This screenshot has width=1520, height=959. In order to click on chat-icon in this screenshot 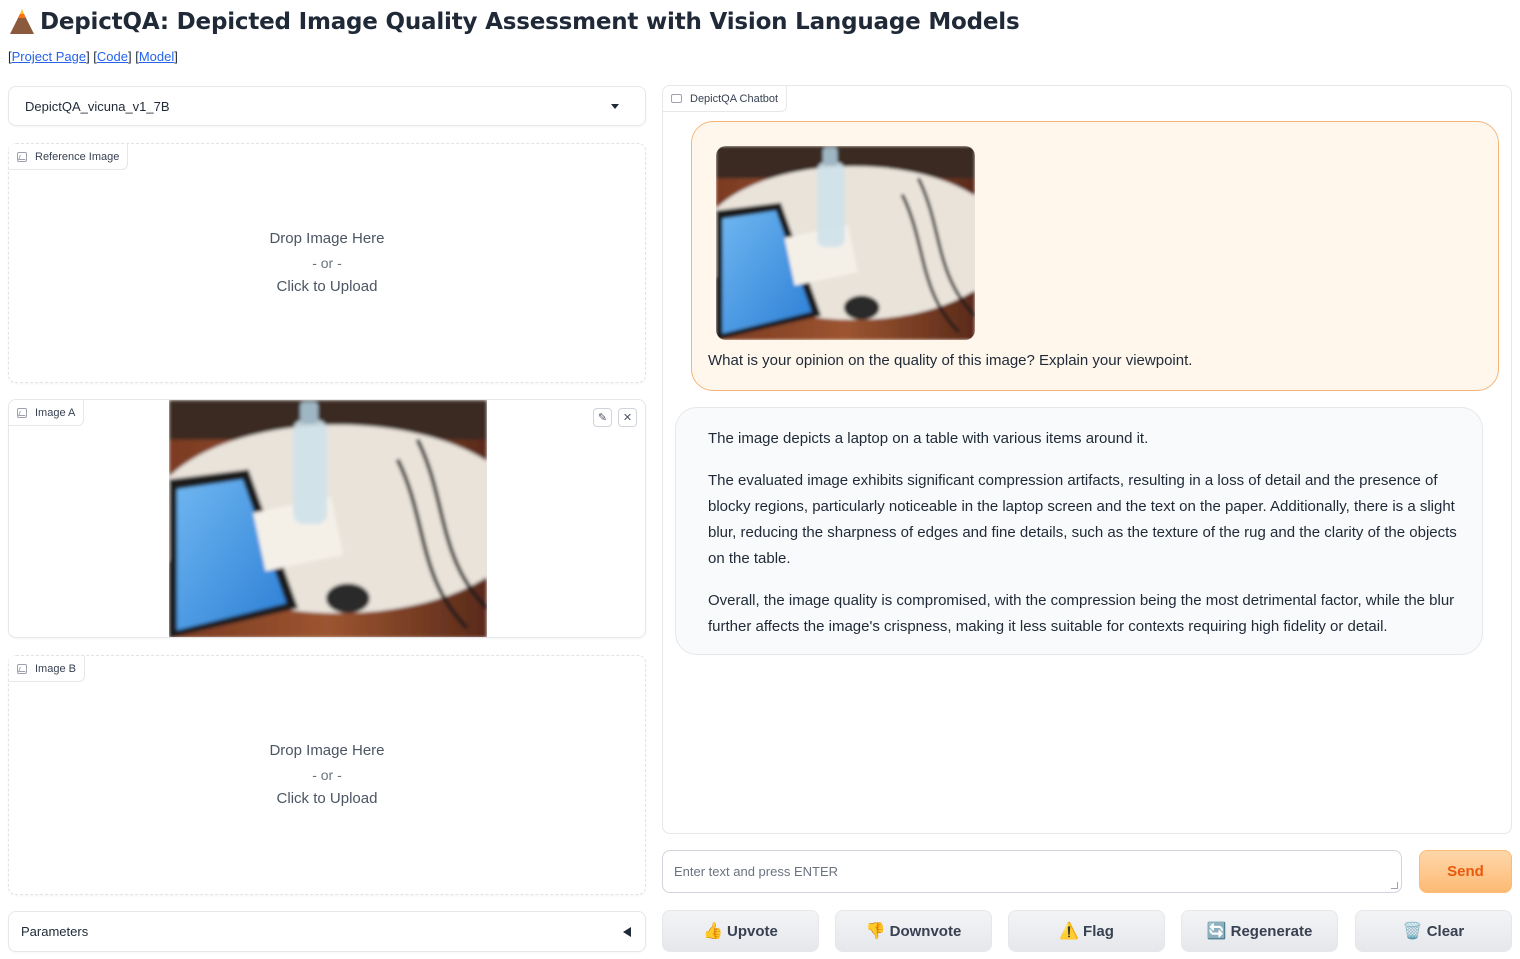, I will do `click(676, 98)`.